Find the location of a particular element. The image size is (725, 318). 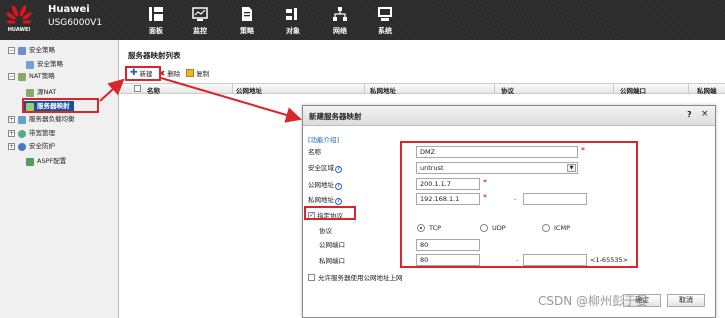

nav-monitor: 监控 is located at coordinates (200, 21).